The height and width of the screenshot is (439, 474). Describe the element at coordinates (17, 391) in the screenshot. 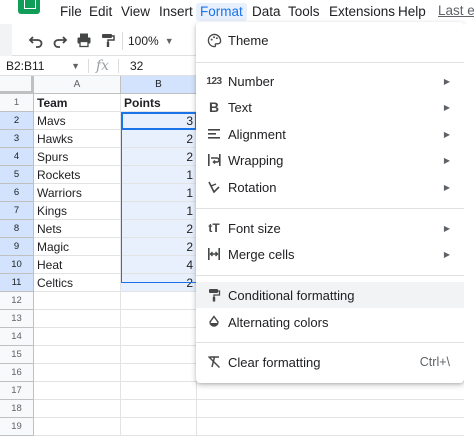

I see `row-header: 17` at that location.